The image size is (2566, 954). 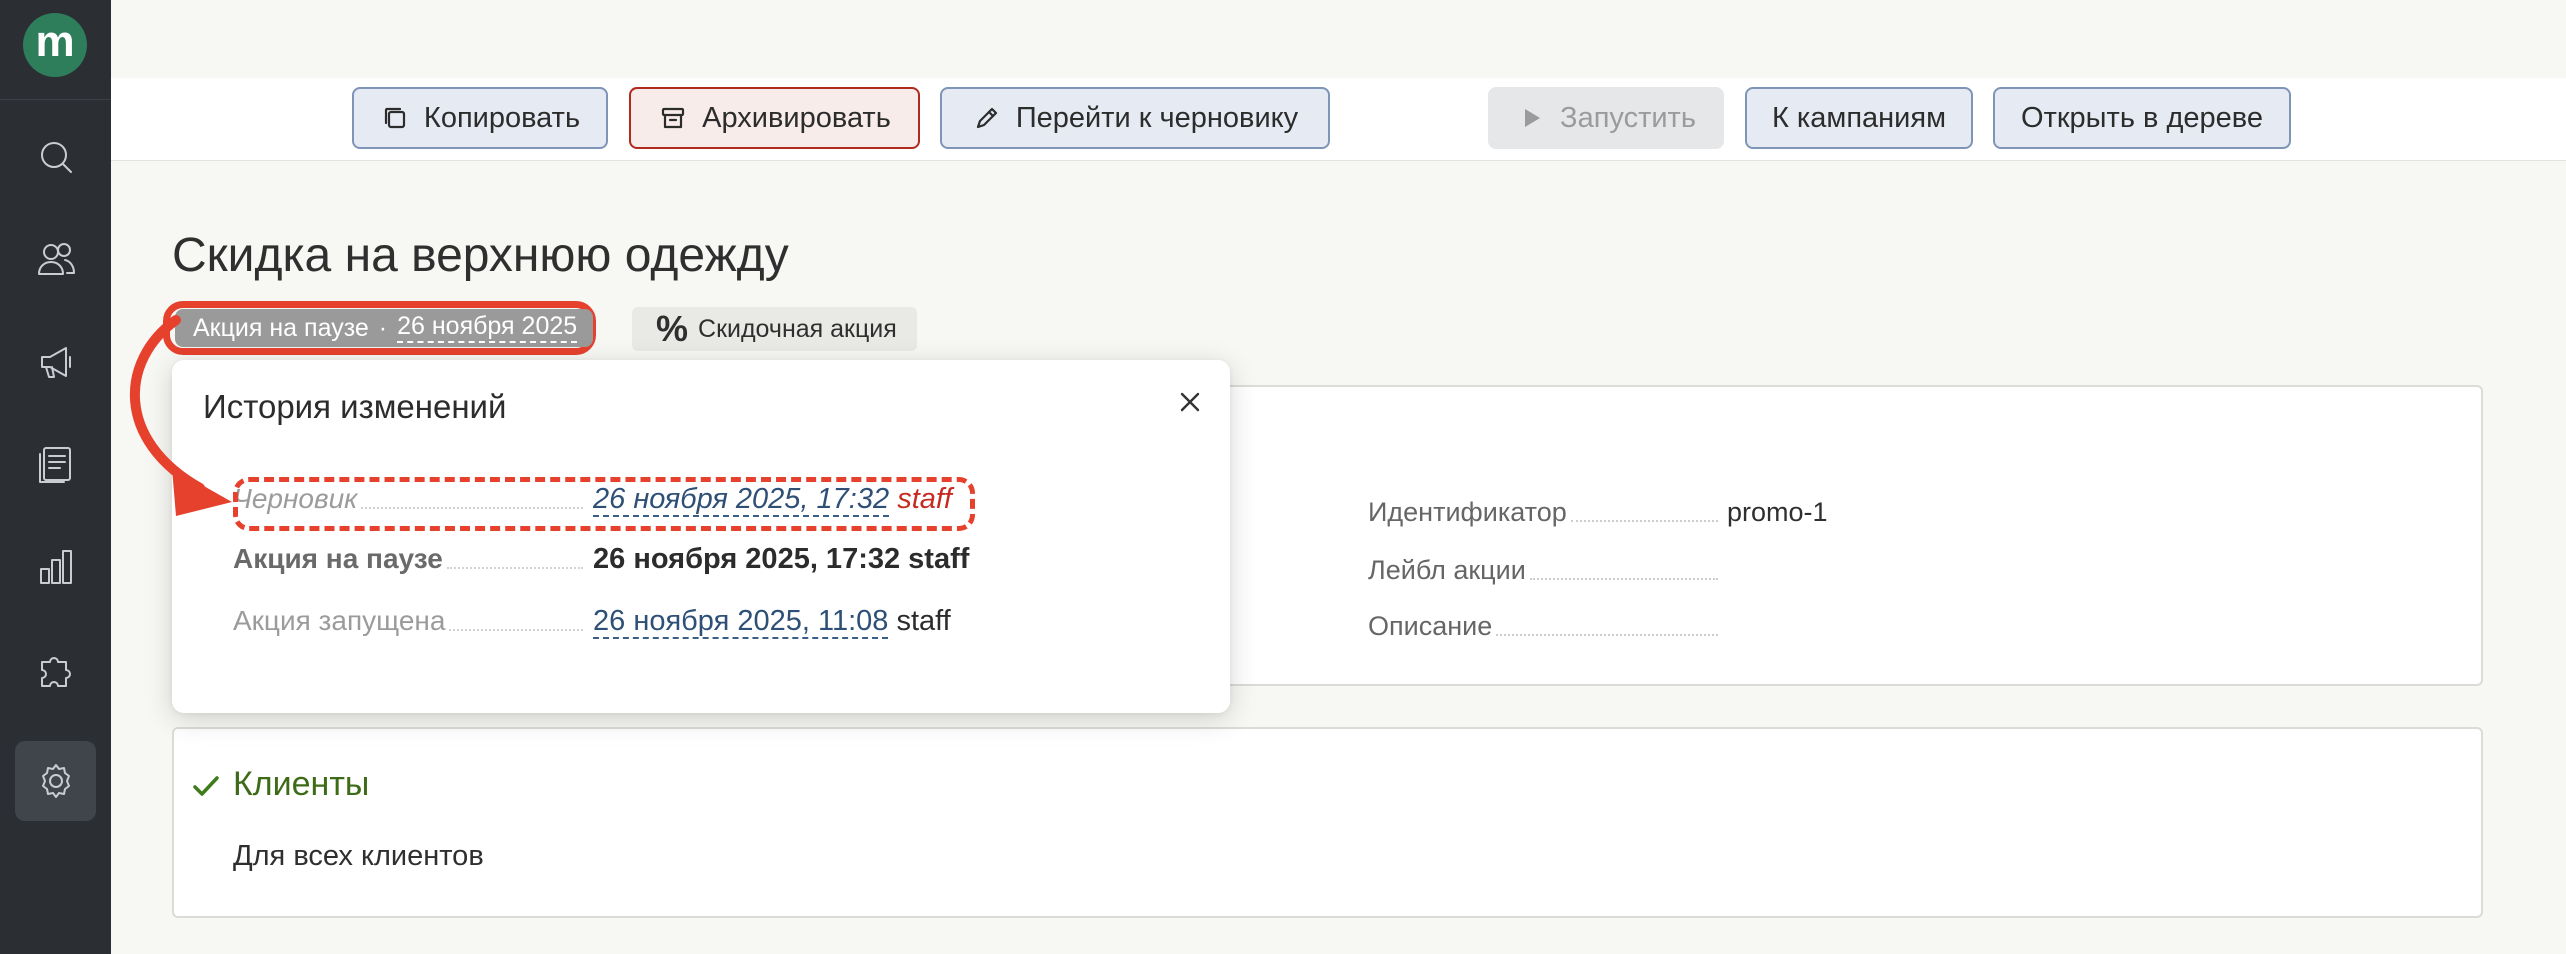 I want to click on archive-button: Архивировать, so click(x=774, y=118).